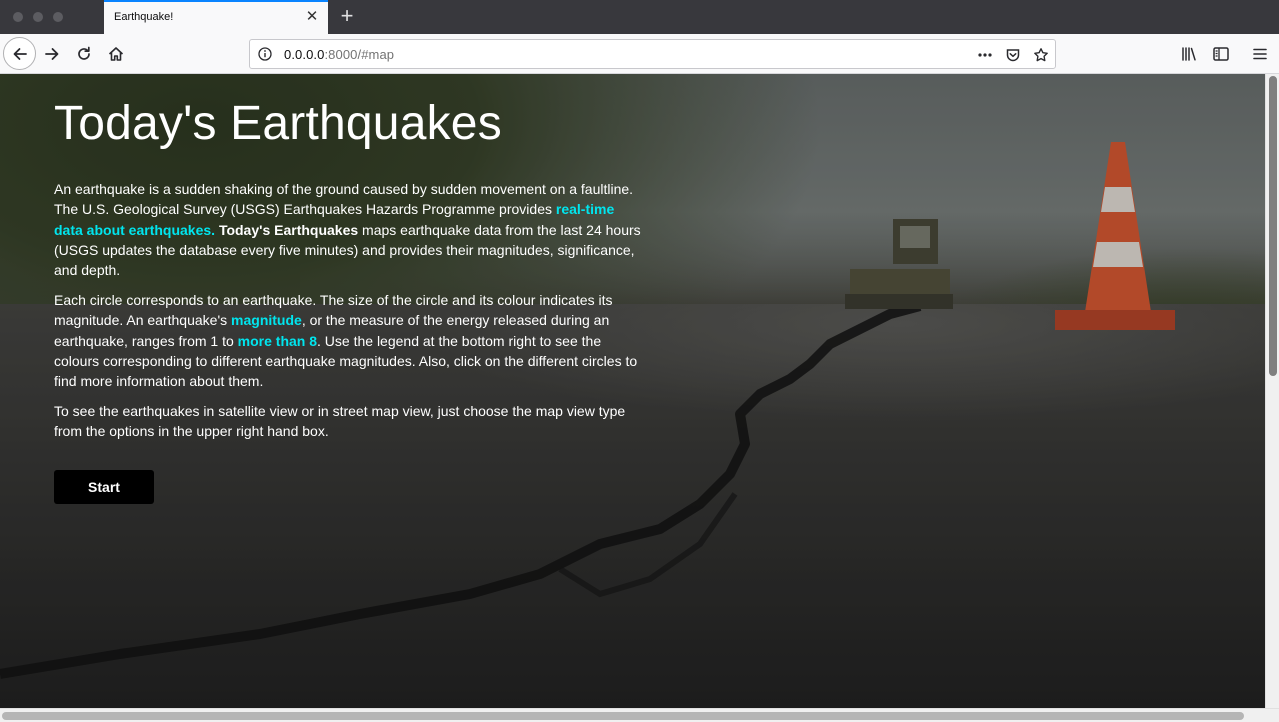 The image size is (1279, 722). What do you see at coordinates (359, 54) in the screenshot?
I see `url-path: :8000/#map` at bounding box center [359, 54].